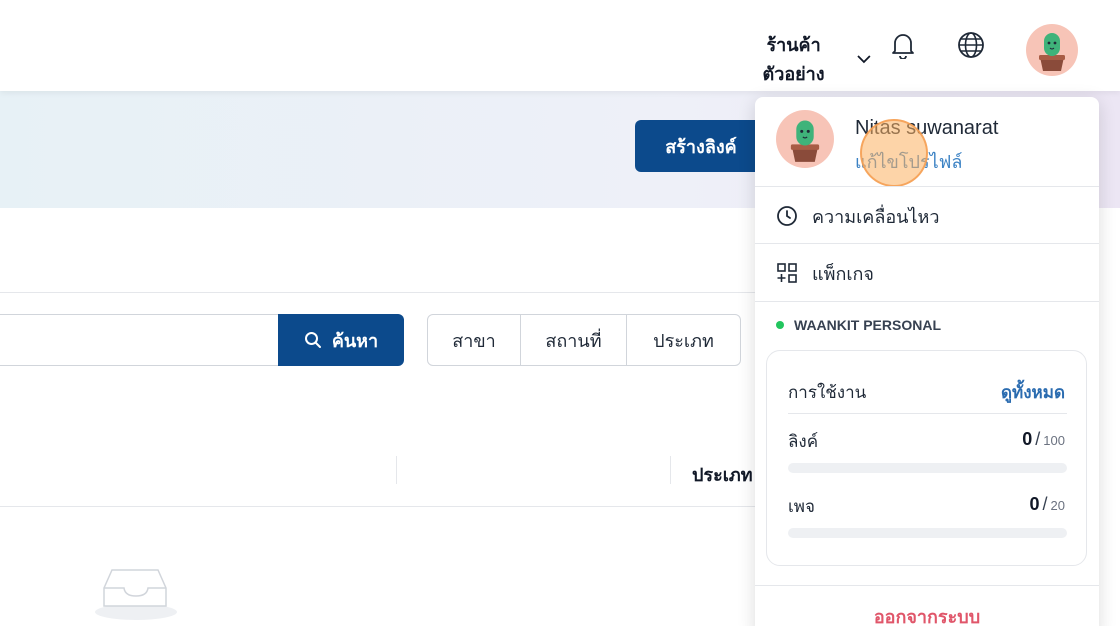  I want to click on pages-usage-value: 0/20, so click(1047, 504).